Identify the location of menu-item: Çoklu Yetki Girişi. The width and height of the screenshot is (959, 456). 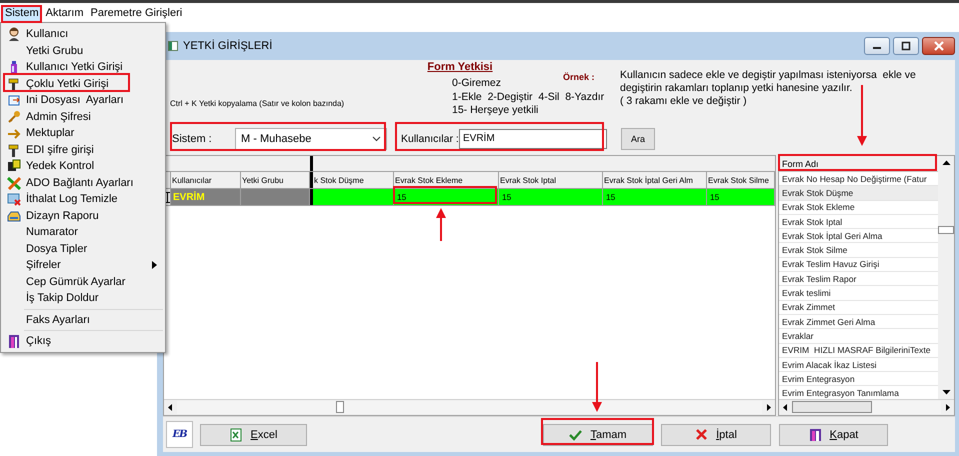
(67, 84).